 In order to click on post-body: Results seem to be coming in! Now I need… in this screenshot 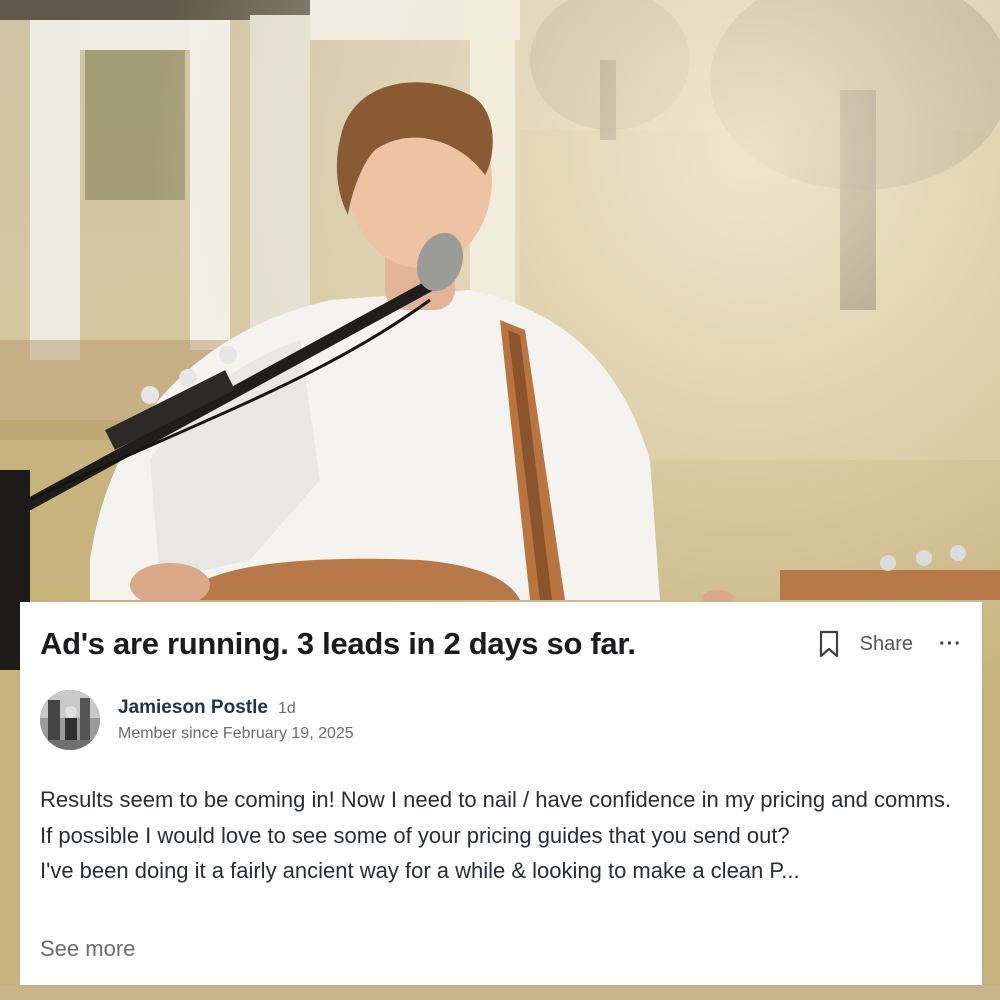, I will do `click(499, 835)`.